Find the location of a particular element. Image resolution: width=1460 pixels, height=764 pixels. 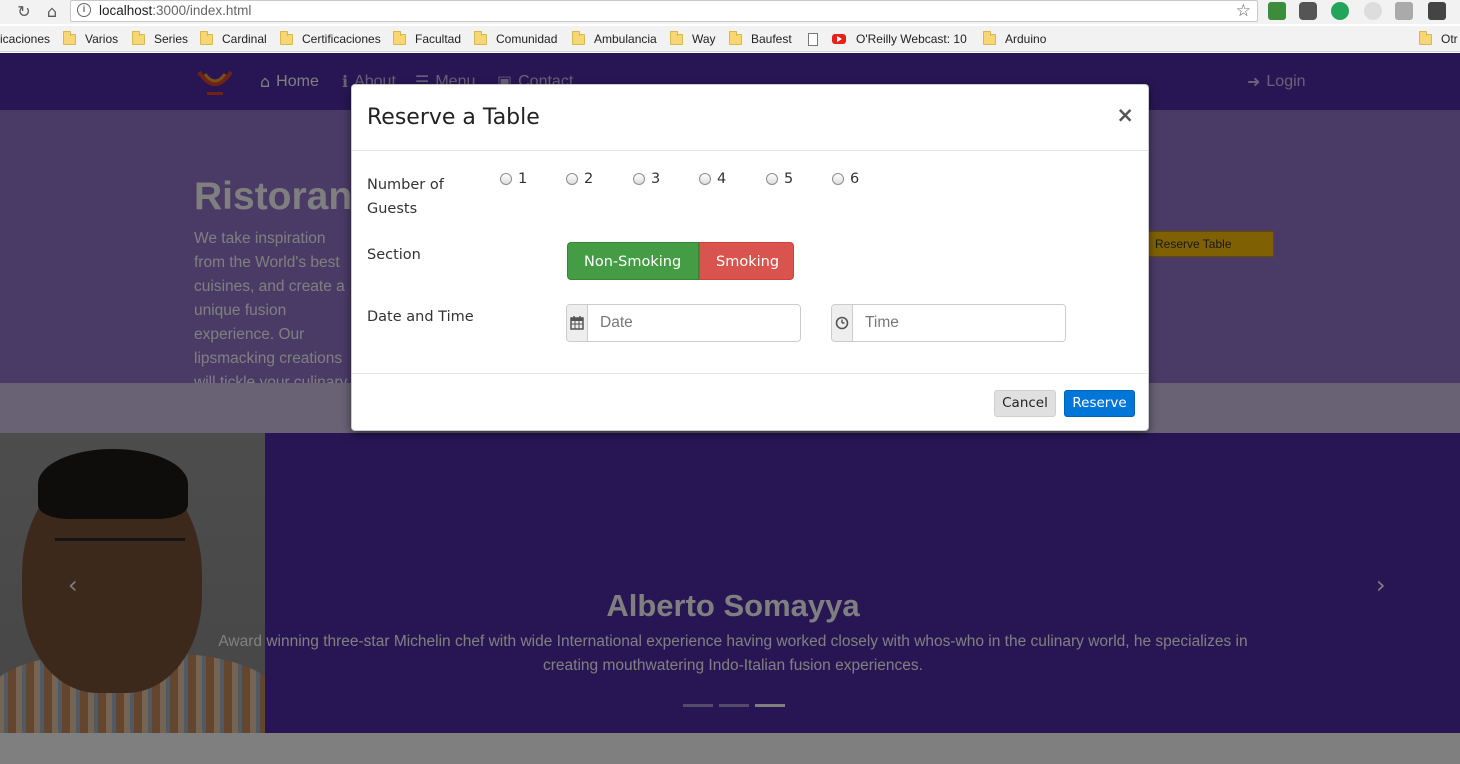

modal-footer: Cancel Reserve is located at coordinates (750, 401).